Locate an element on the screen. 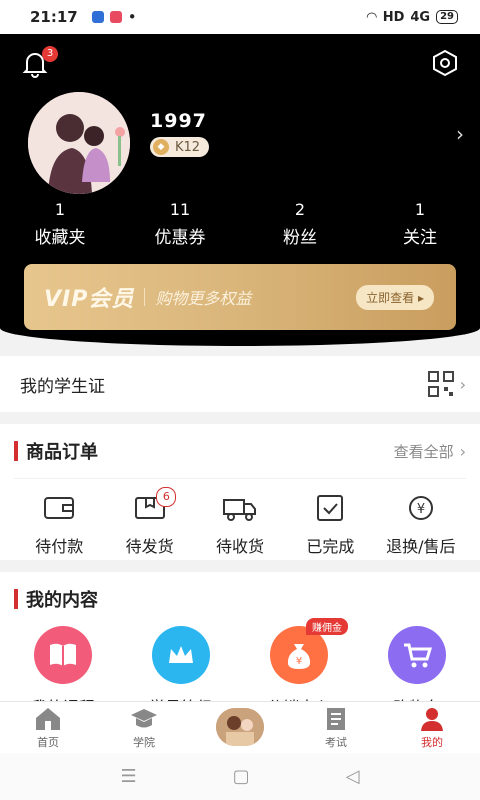 The image size is (480, 800). order-completed: 已完成 is located at coordinates (330, 518).